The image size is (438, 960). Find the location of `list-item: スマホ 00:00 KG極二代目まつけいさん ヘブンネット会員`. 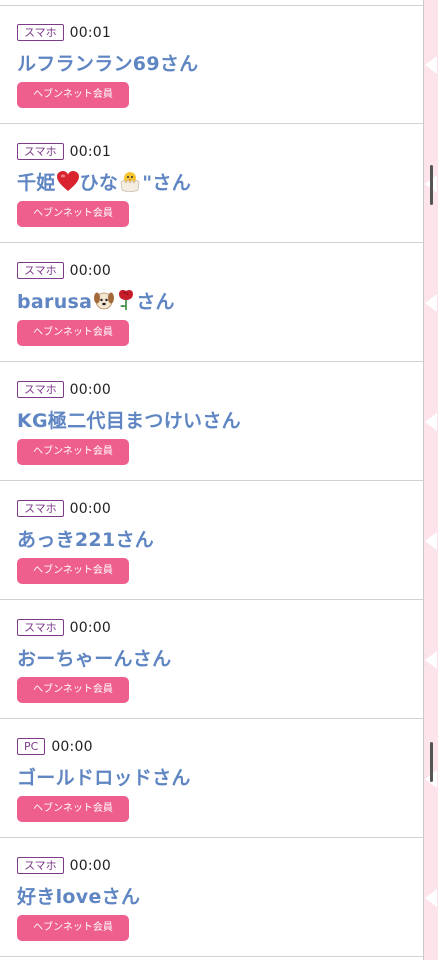

list-item: スマホ 00:00 KG極二代目まつけいさん ヘブンネット会員 is located at coordinates (211, 422).